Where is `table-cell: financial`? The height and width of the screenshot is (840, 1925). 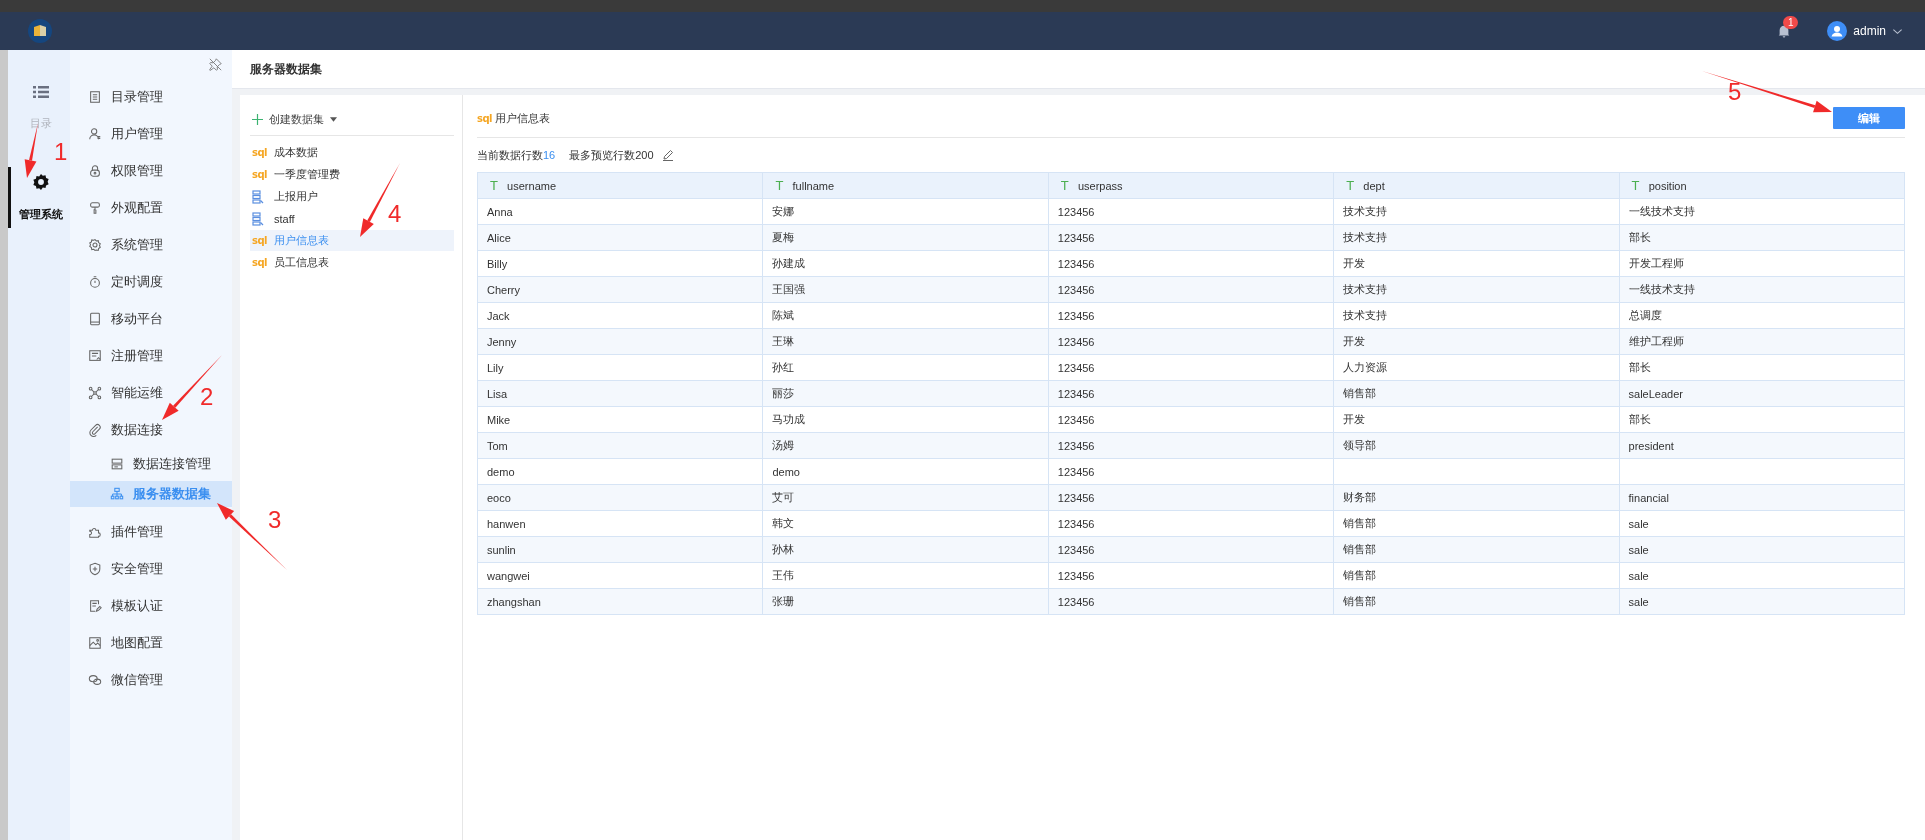
table-cell: financial is located at coordinates (1762, 497).